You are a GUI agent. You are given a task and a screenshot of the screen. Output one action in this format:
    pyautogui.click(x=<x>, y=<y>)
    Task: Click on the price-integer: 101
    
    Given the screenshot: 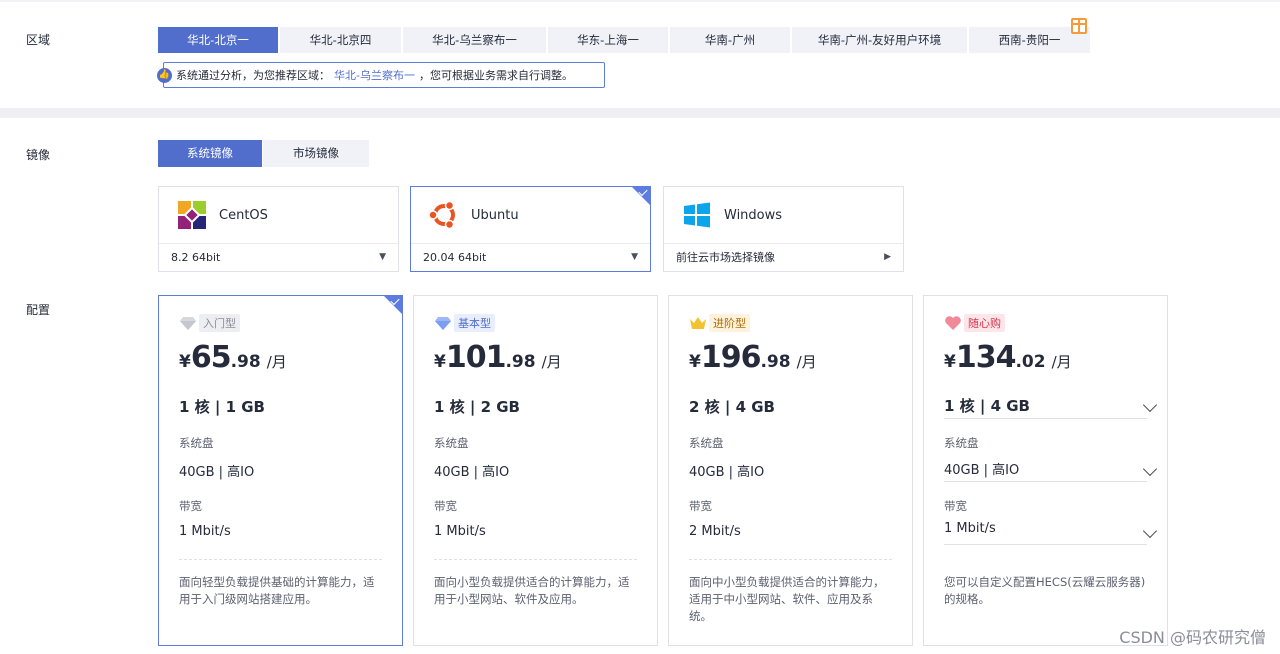 What is the action you would take?
    pyautogui.click(x=476, y=357)
    